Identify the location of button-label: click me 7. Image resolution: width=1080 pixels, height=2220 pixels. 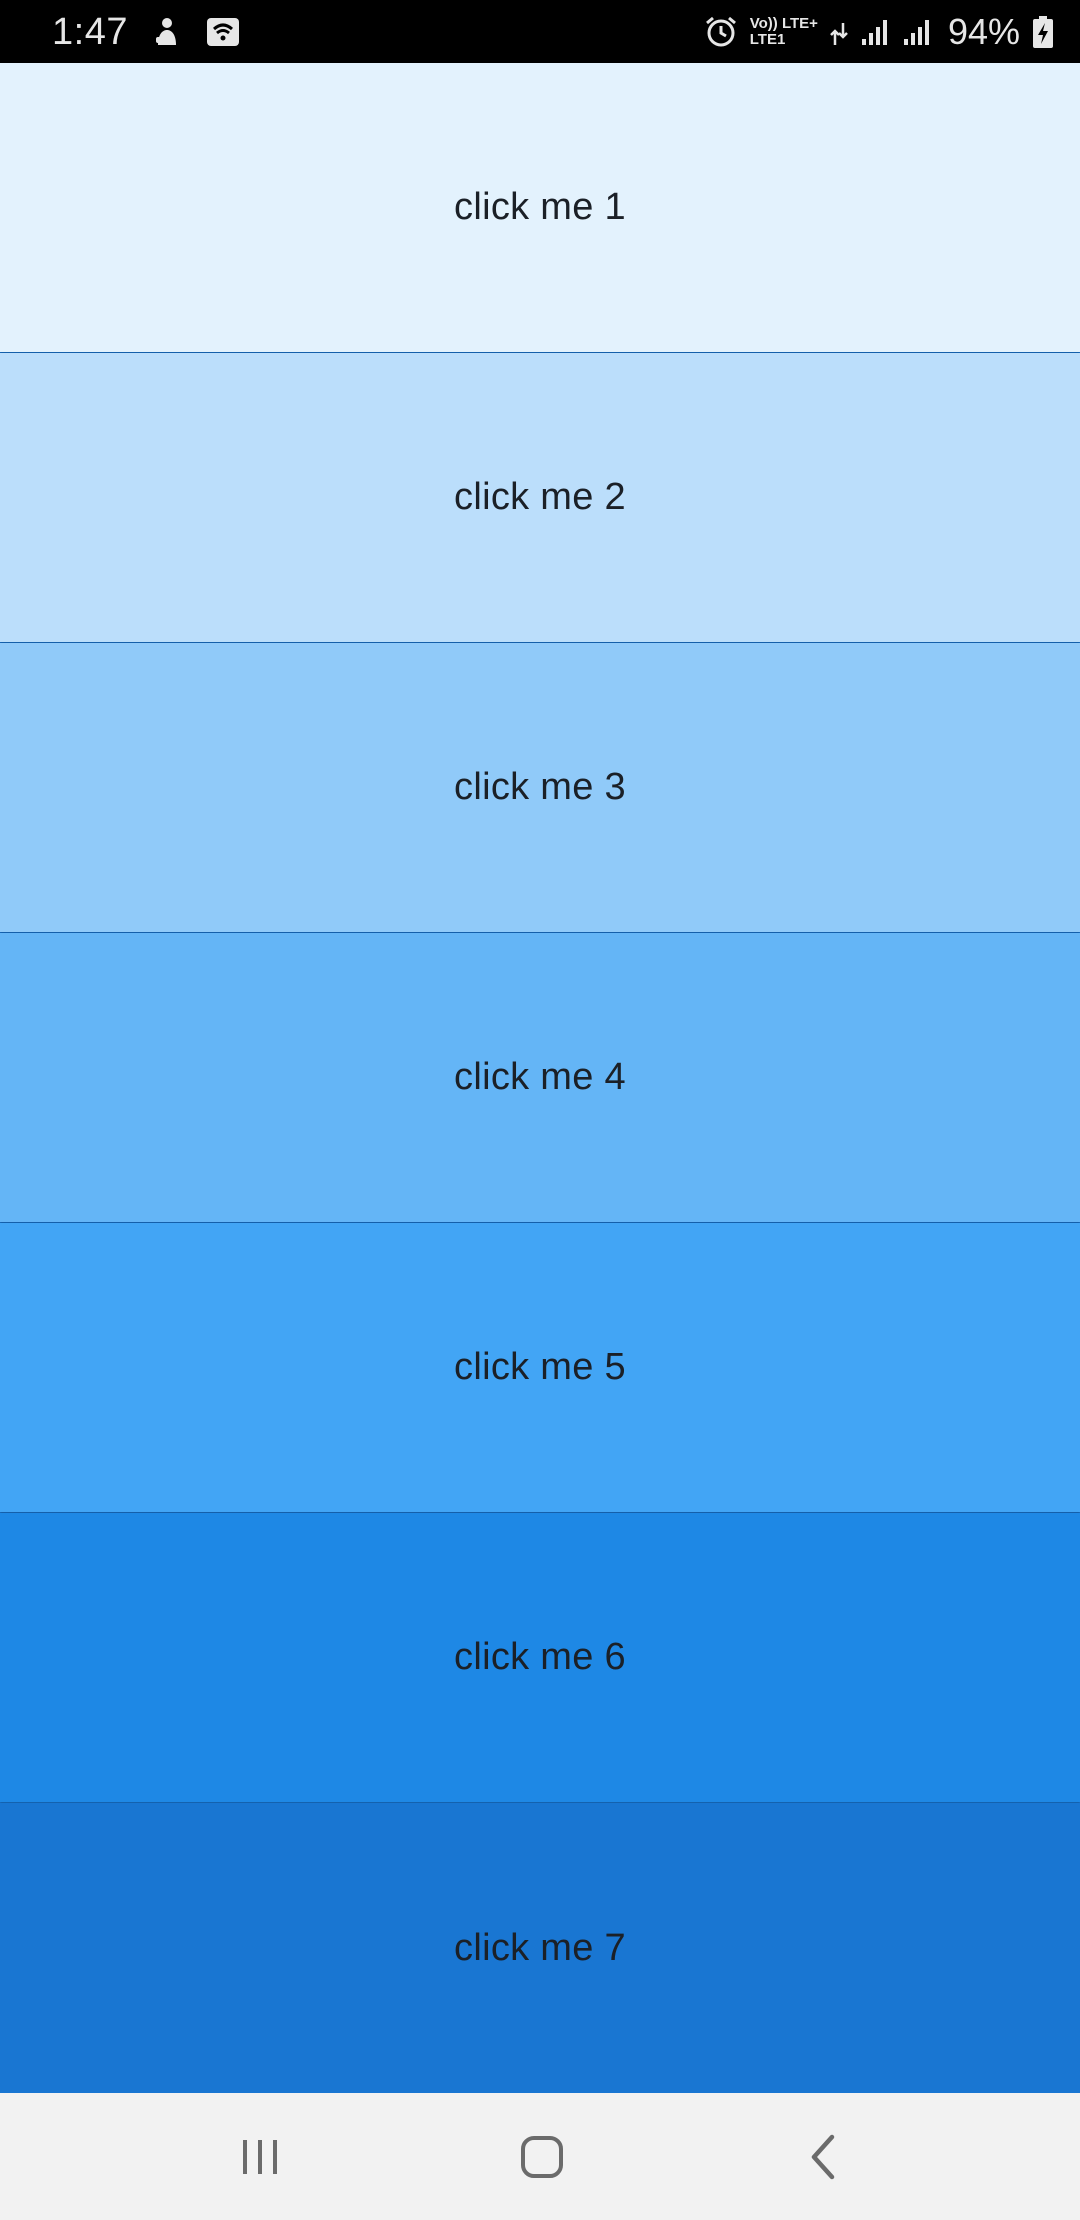
(540, 1947).